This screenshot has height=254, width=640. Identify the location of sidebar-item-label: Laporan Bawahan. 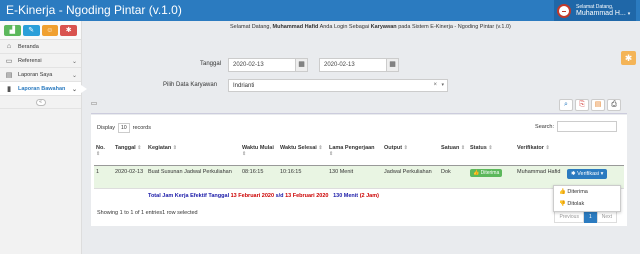
(42, 88).